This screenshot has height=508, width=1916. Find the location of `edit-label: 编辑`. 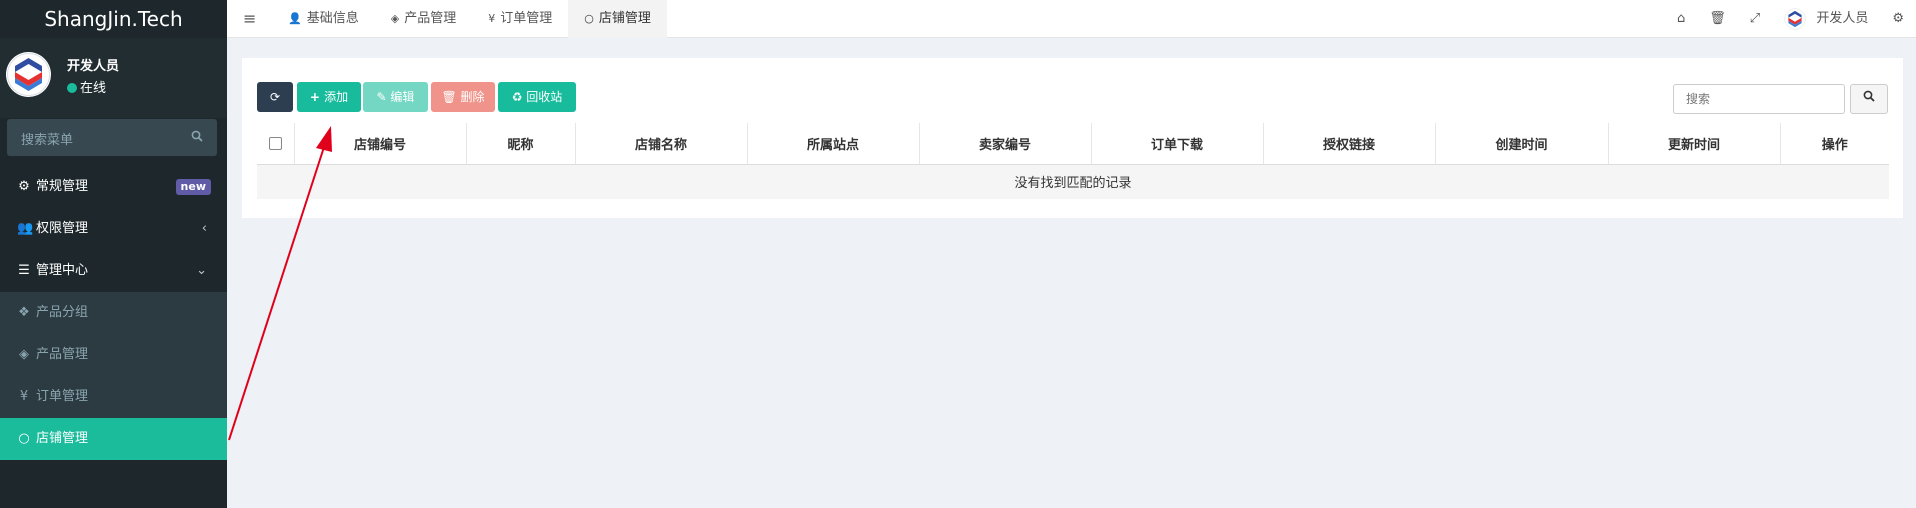

edit-label: 编辑 is located at coordinates (402, 97).